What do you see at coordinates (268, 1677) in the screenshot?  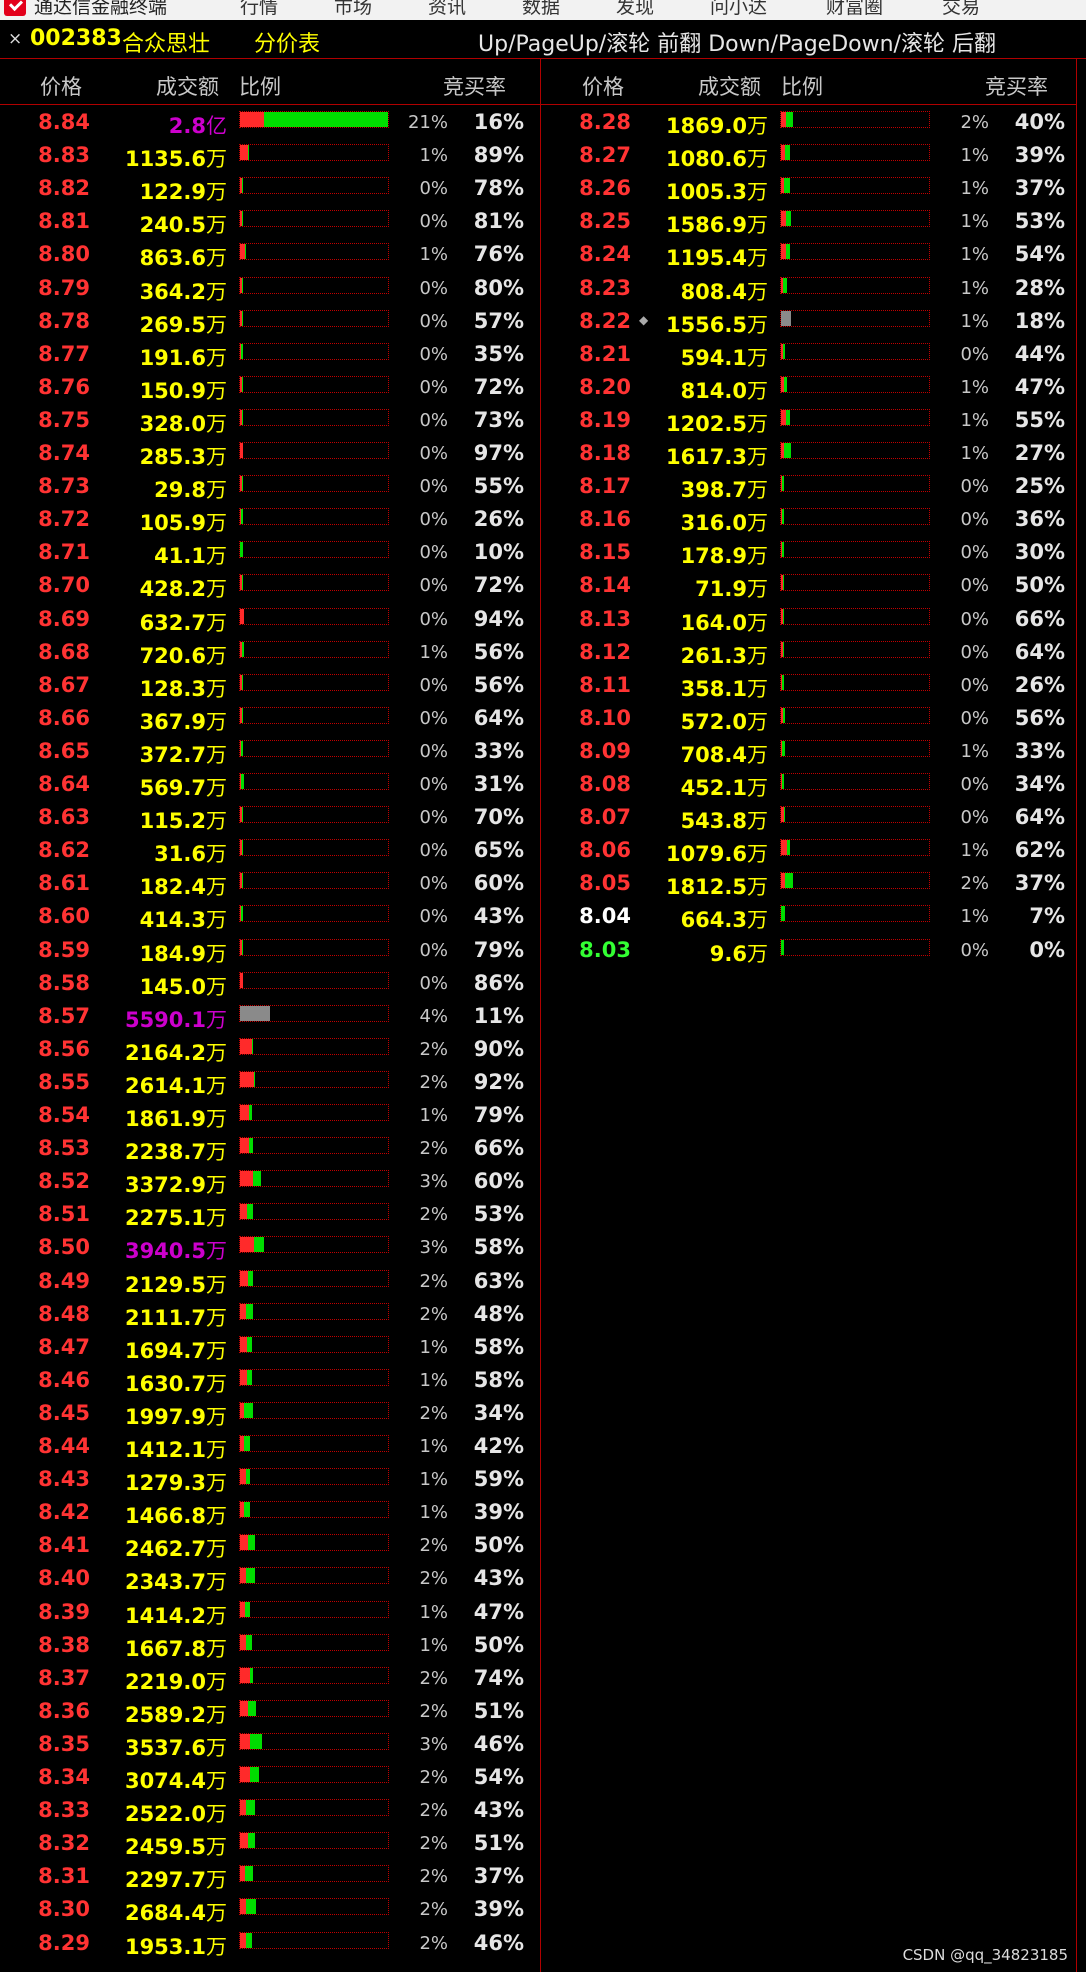 I see `table-row: 8.37 2219.0万 2% 74%` at bounding box center [268, 1677].